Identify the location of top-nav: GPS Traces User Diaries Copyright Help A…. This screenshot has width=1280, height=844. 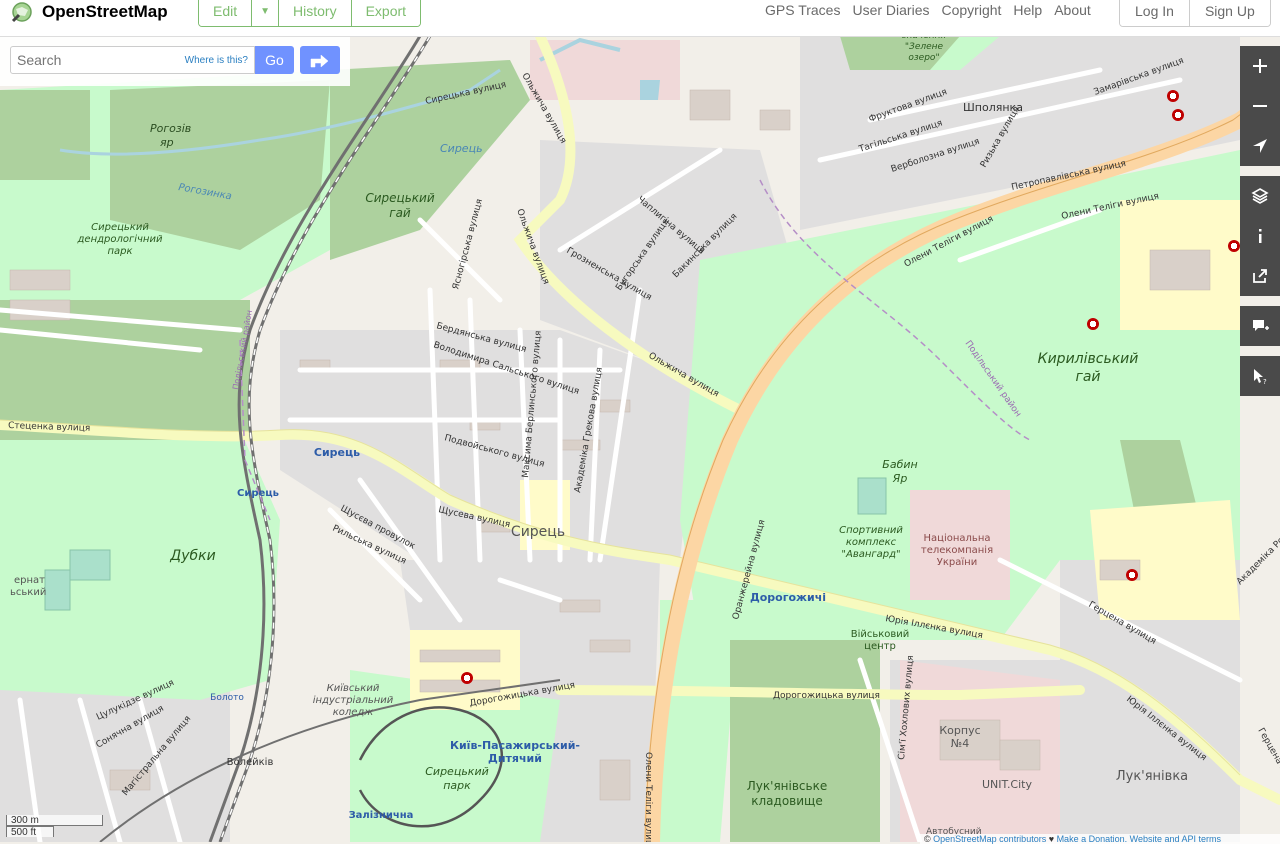
(934, 10).